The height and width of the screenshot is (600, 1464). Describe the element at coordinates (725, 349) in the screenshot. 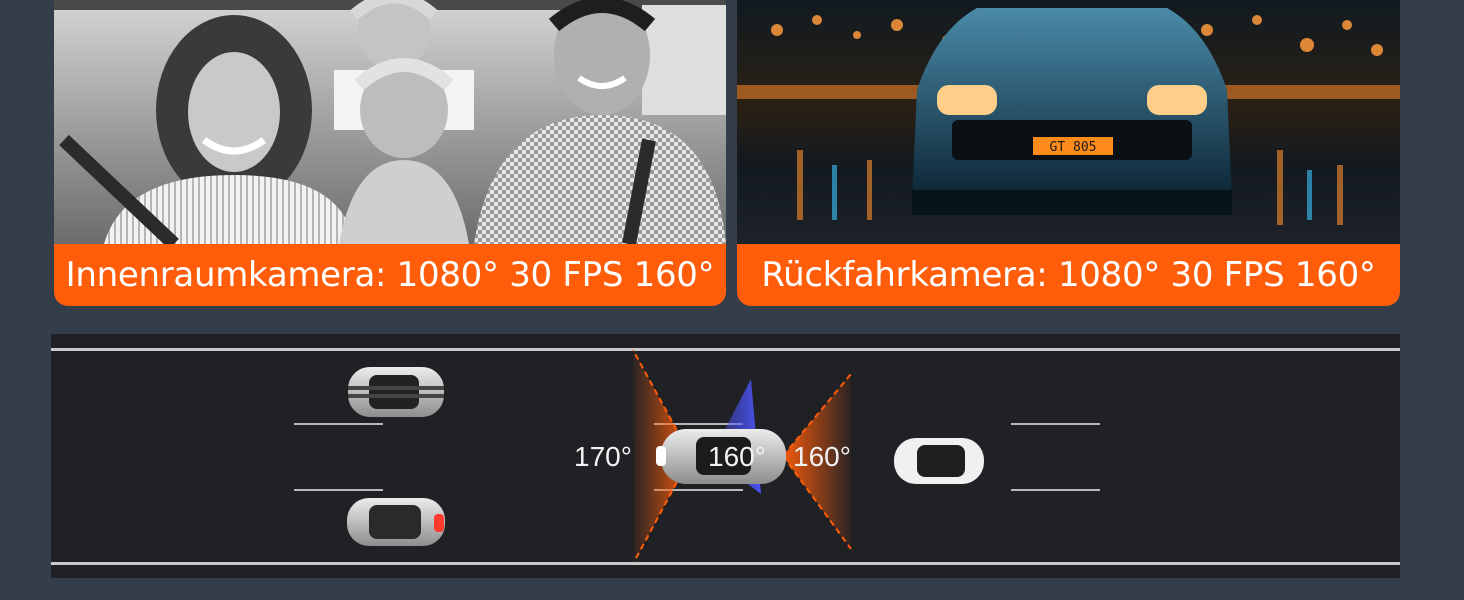

I see `road-edge-top` at that location.